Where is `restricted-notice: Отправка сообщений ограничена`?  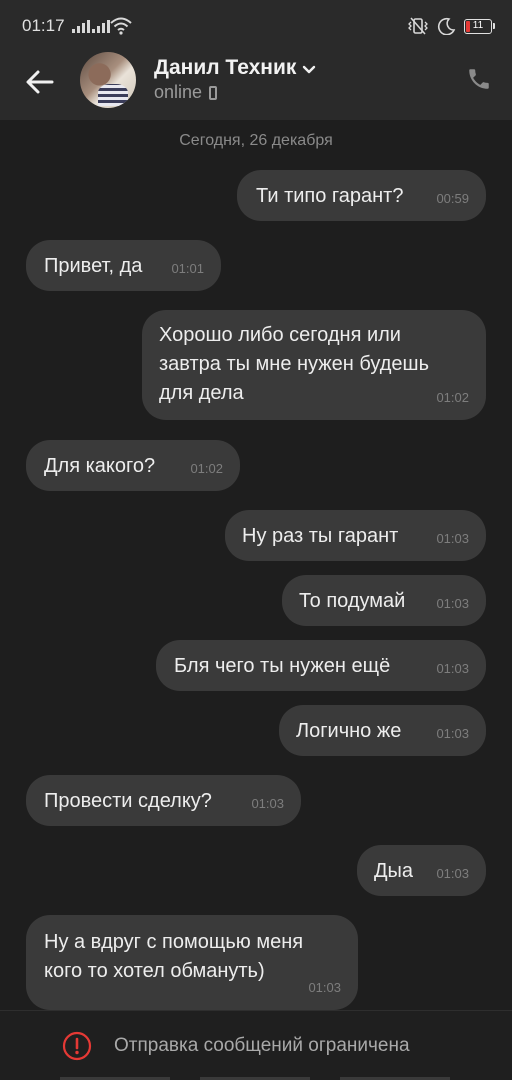
restricted-notice: Отправка сообщений ограничена is located at coordinates (262, 1045).